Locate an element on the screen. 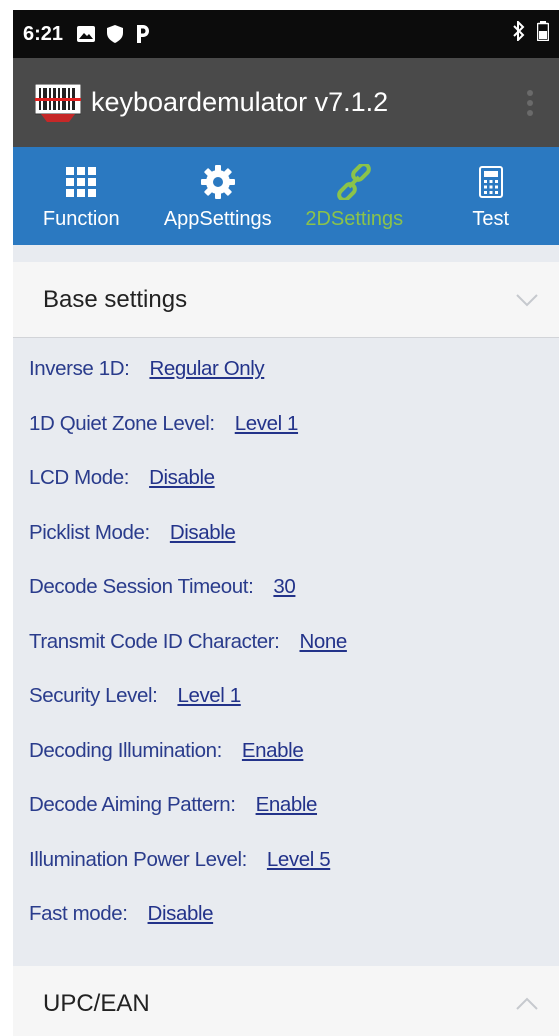 The height and width of the screenshot is (1036, 559). tab-appsettings: AppSettings is located at coordinates (218, 196).